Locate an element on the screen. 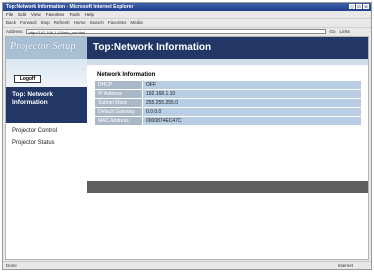 The width and height of the screenshot is (374, 272). header-strip is located at coordinates (227, 62).